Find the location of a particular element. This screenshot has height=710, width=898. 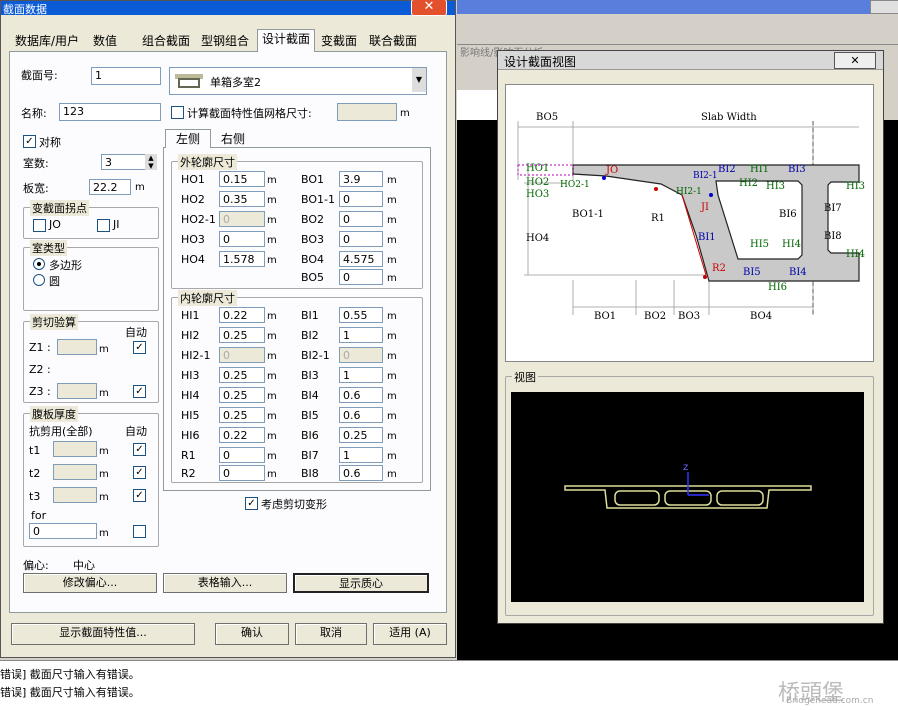

side-tab-left: 左侧 is located at coordinates (188, 138).